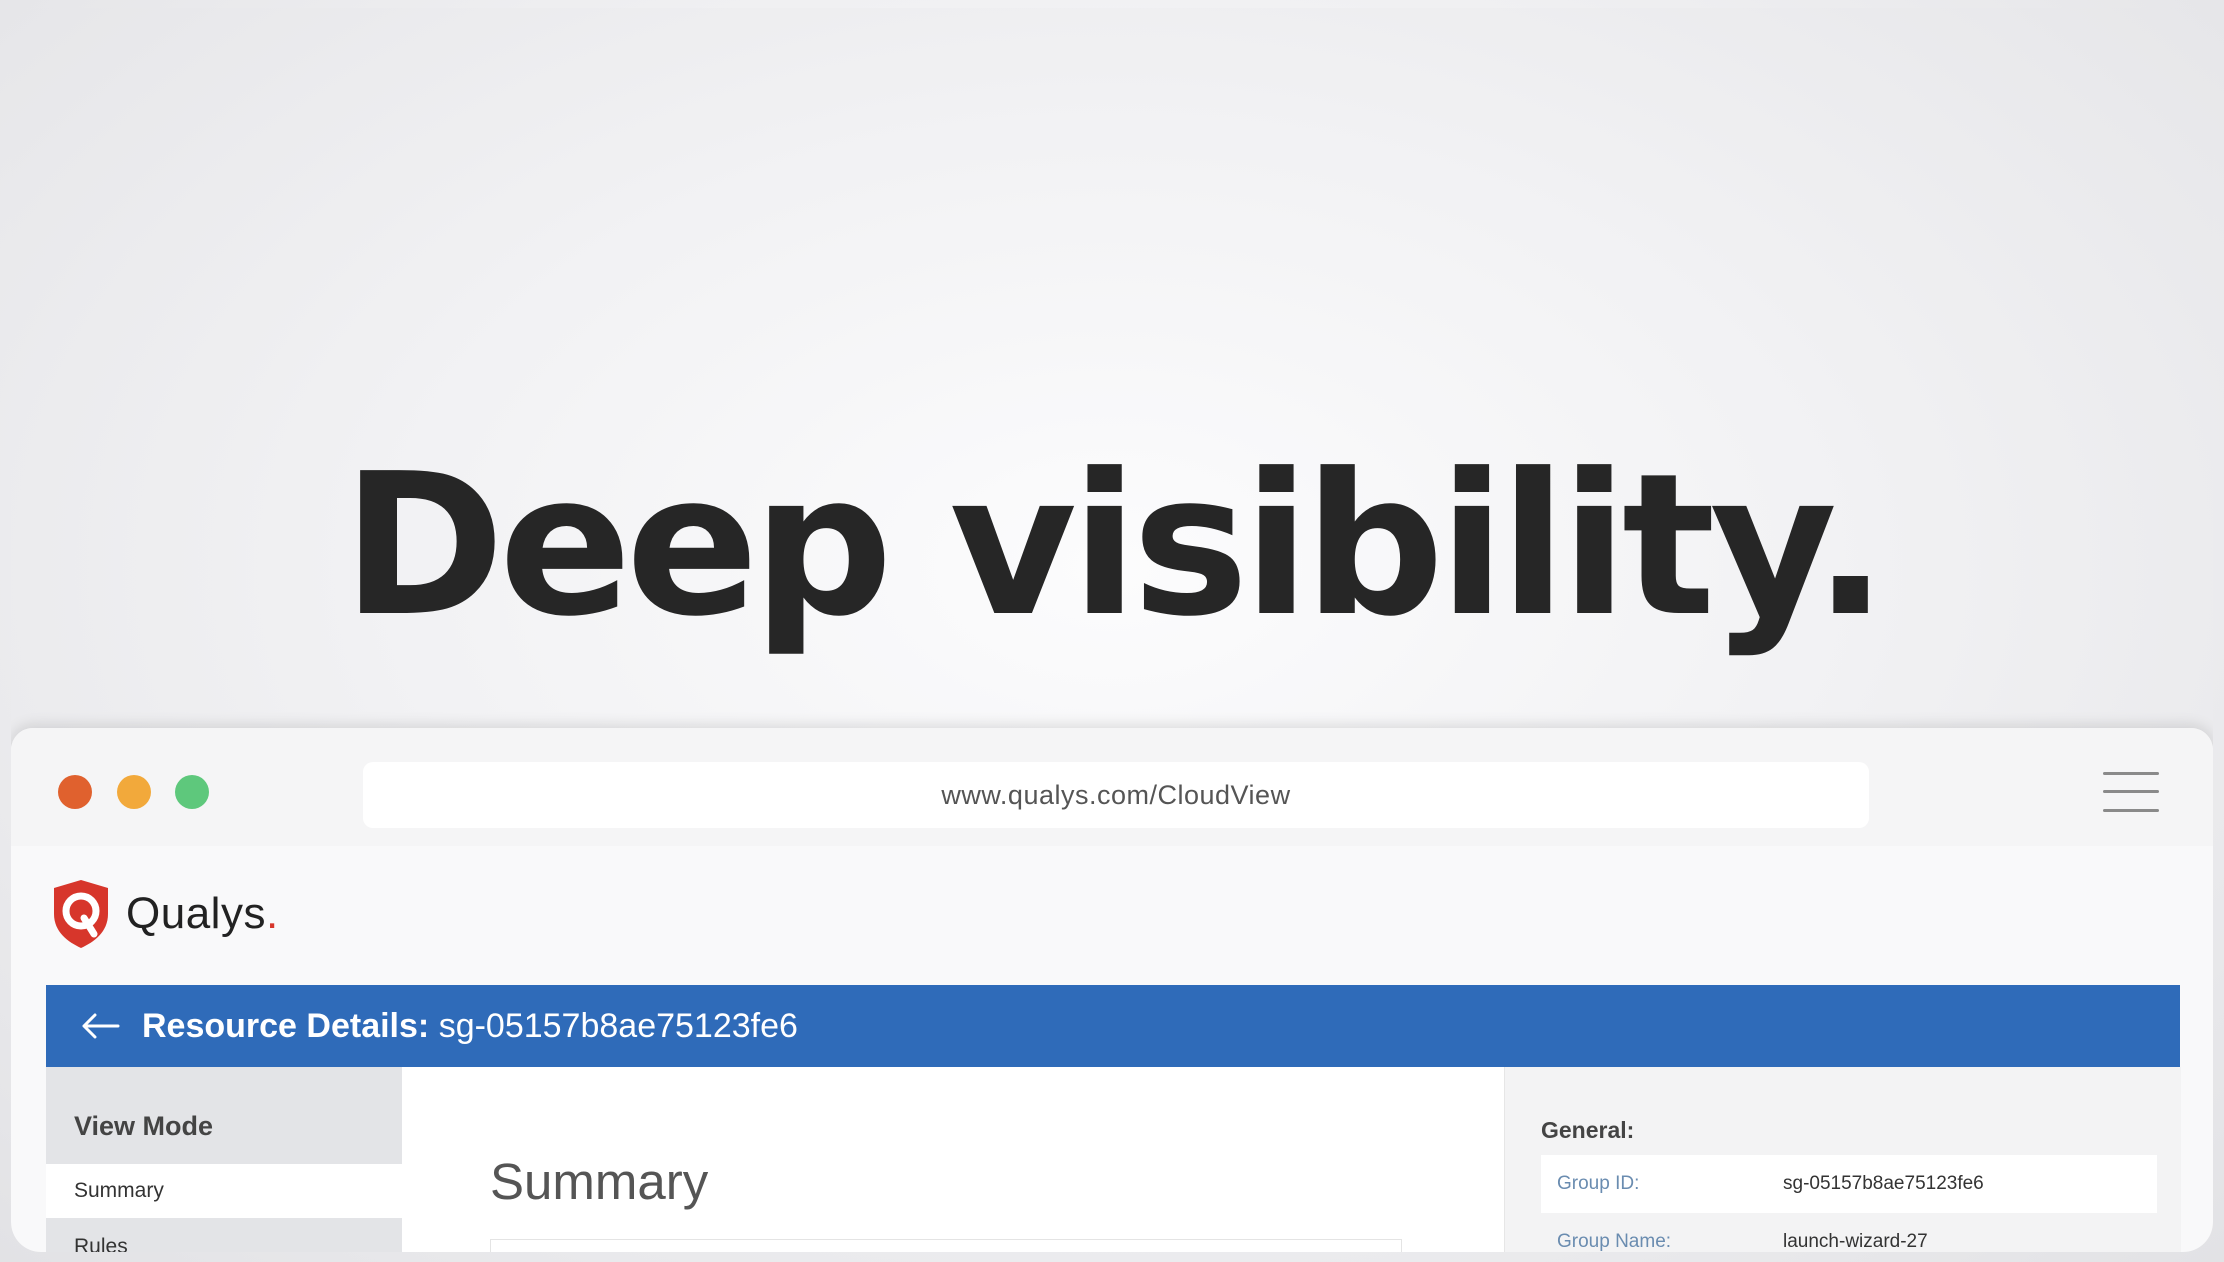  What do you see at coordinates (1113, 1026) in the screenshot?
I see `resource-details-header: Resource Details: sg-05157b8ae75123fe6` at bounding box center [1113, 1026].